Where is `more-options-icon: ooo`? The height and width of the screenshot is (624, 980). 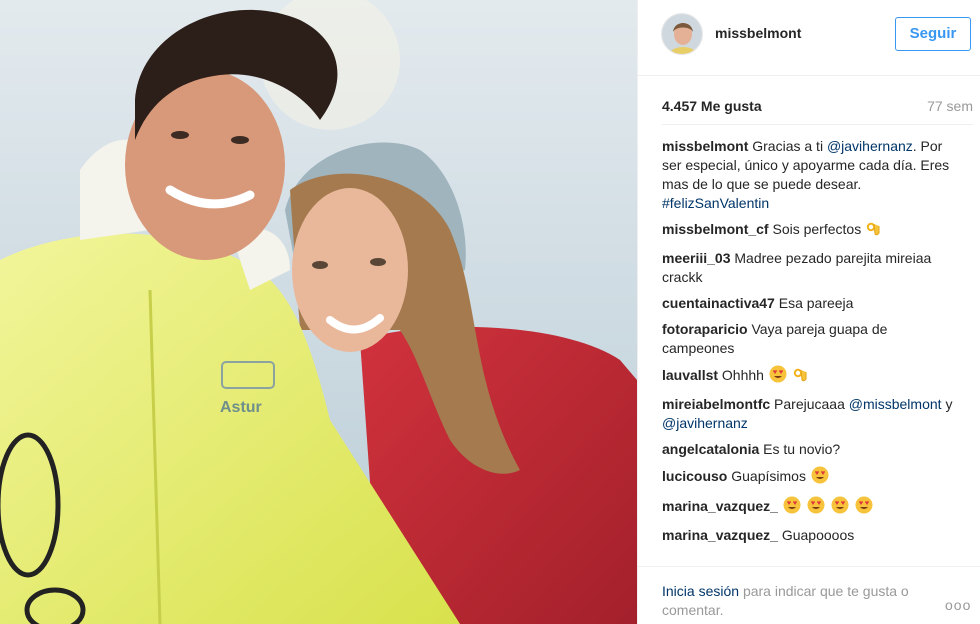 more-options-icon: ooo is located at coordinates (958, 605).